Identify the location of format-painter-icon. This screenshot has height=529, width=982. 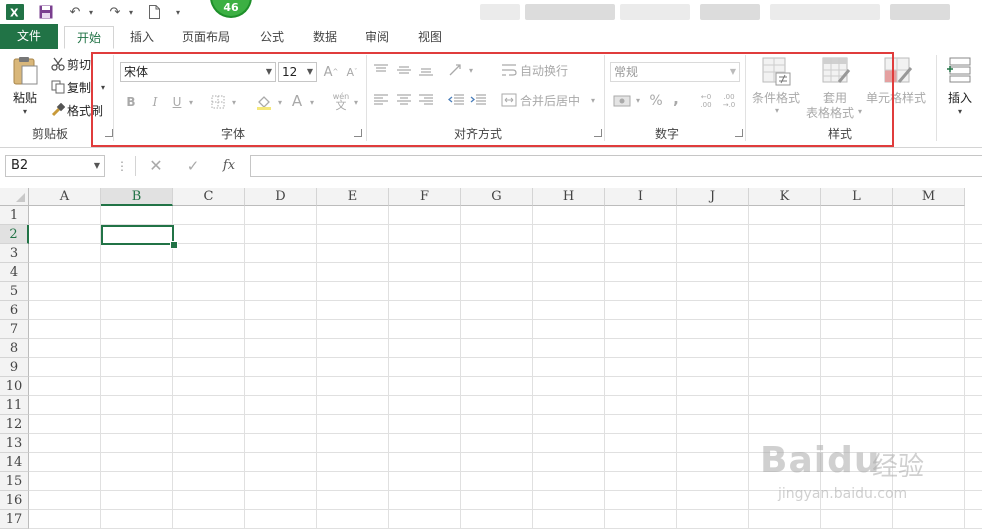
(58, 110).